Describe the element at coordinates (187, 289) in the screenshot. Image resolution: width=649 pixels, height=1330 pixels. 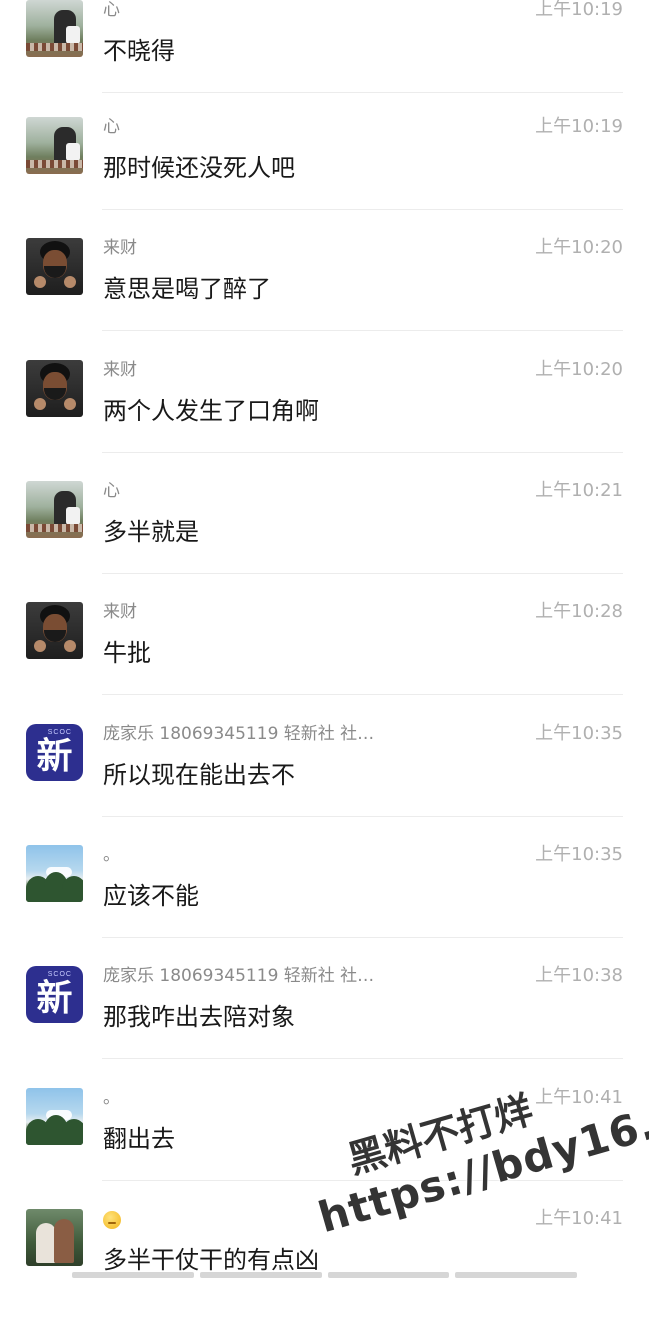
I see `message-text: 意思是喝了醉了` at that location.